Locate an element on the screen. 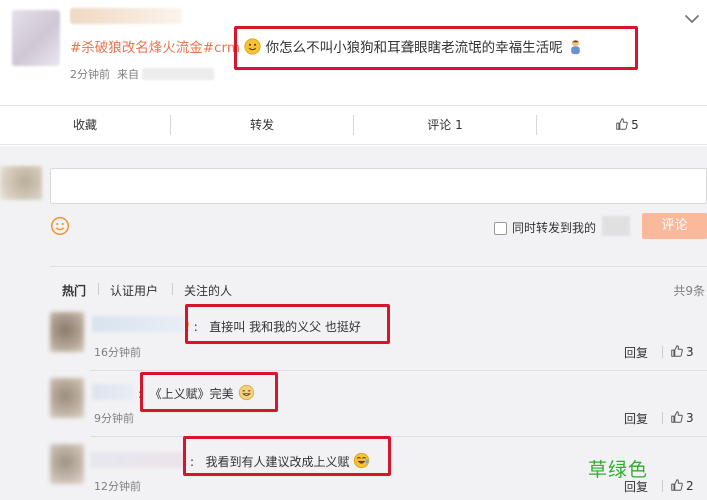 The height and width of the screenshot is (500, 707). comment-like-button: 2 is located at coordinates (682, 485).